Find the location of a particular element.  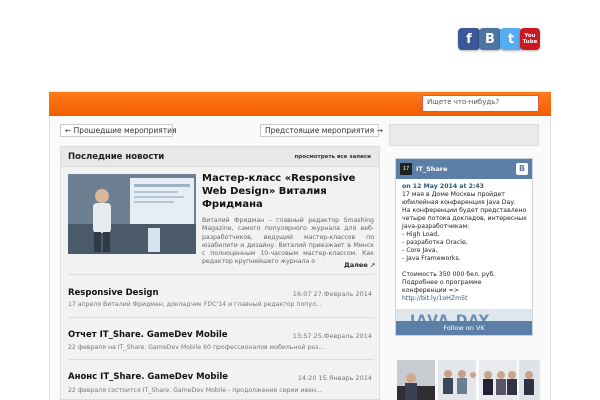

vk-post-line: 17 мая в Доме Москвы пройдет is located at coordinates (453, 194).